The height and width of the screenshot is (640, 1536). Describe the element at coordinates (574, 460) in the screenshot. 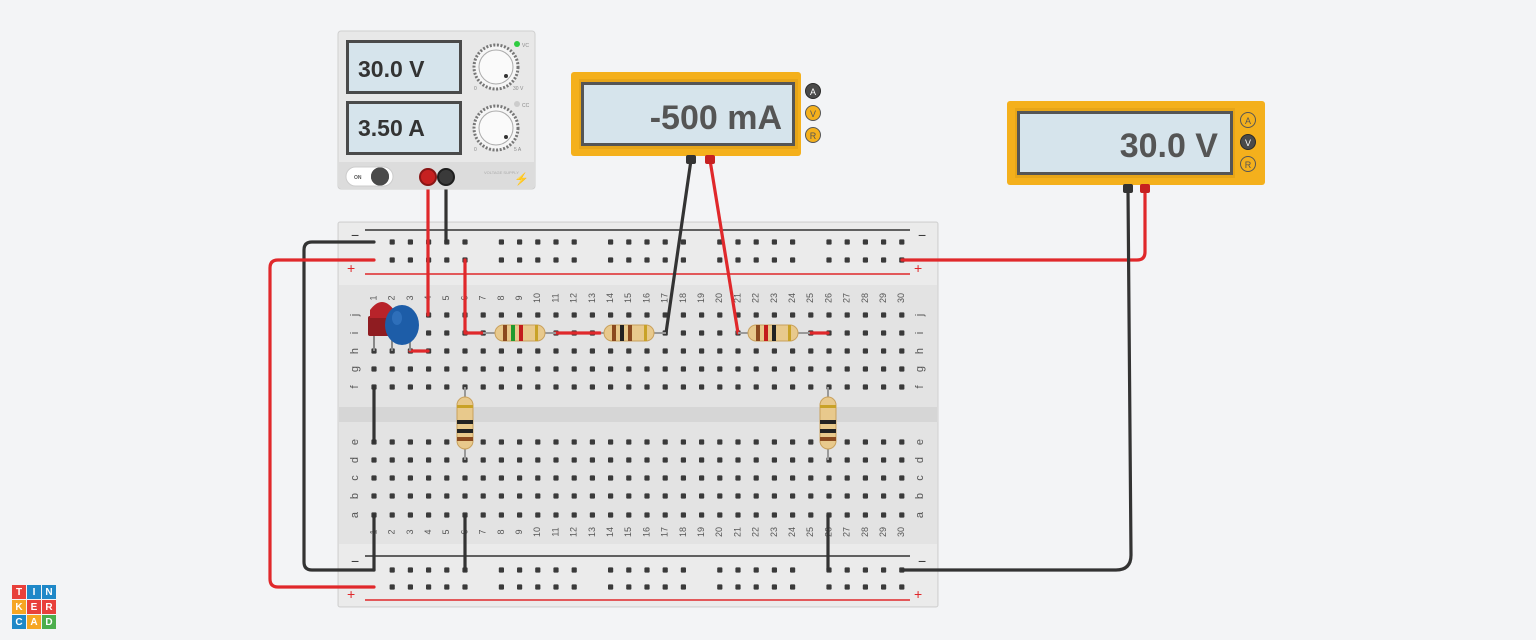

I see `terminal-hole-d12` at that location.